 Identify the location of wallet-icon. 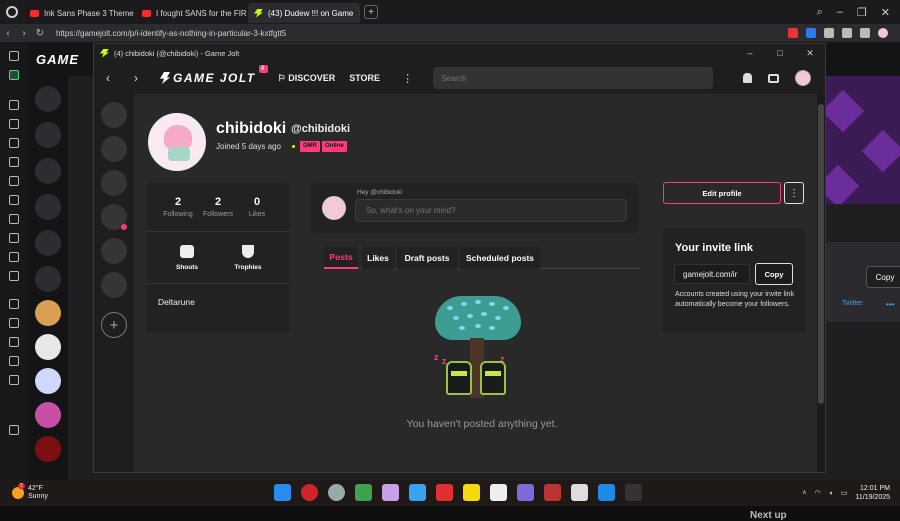
(14, 200).